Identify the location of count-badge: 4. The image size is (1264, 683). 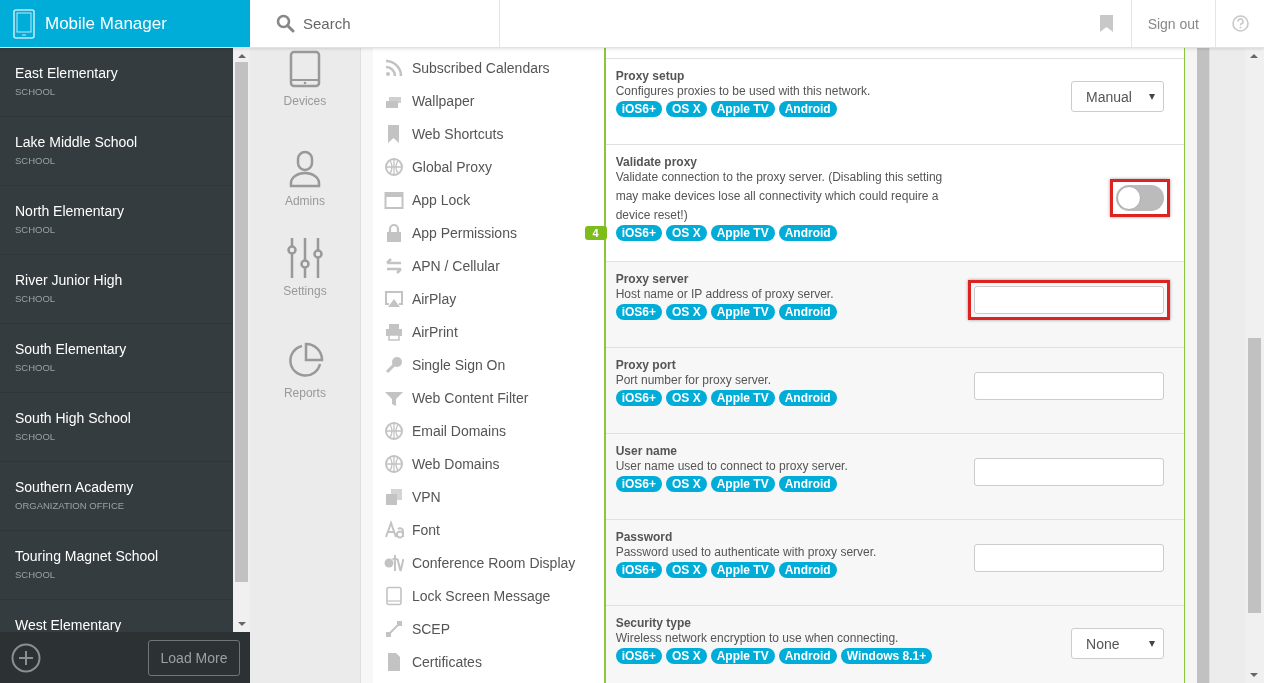
(595, 232).